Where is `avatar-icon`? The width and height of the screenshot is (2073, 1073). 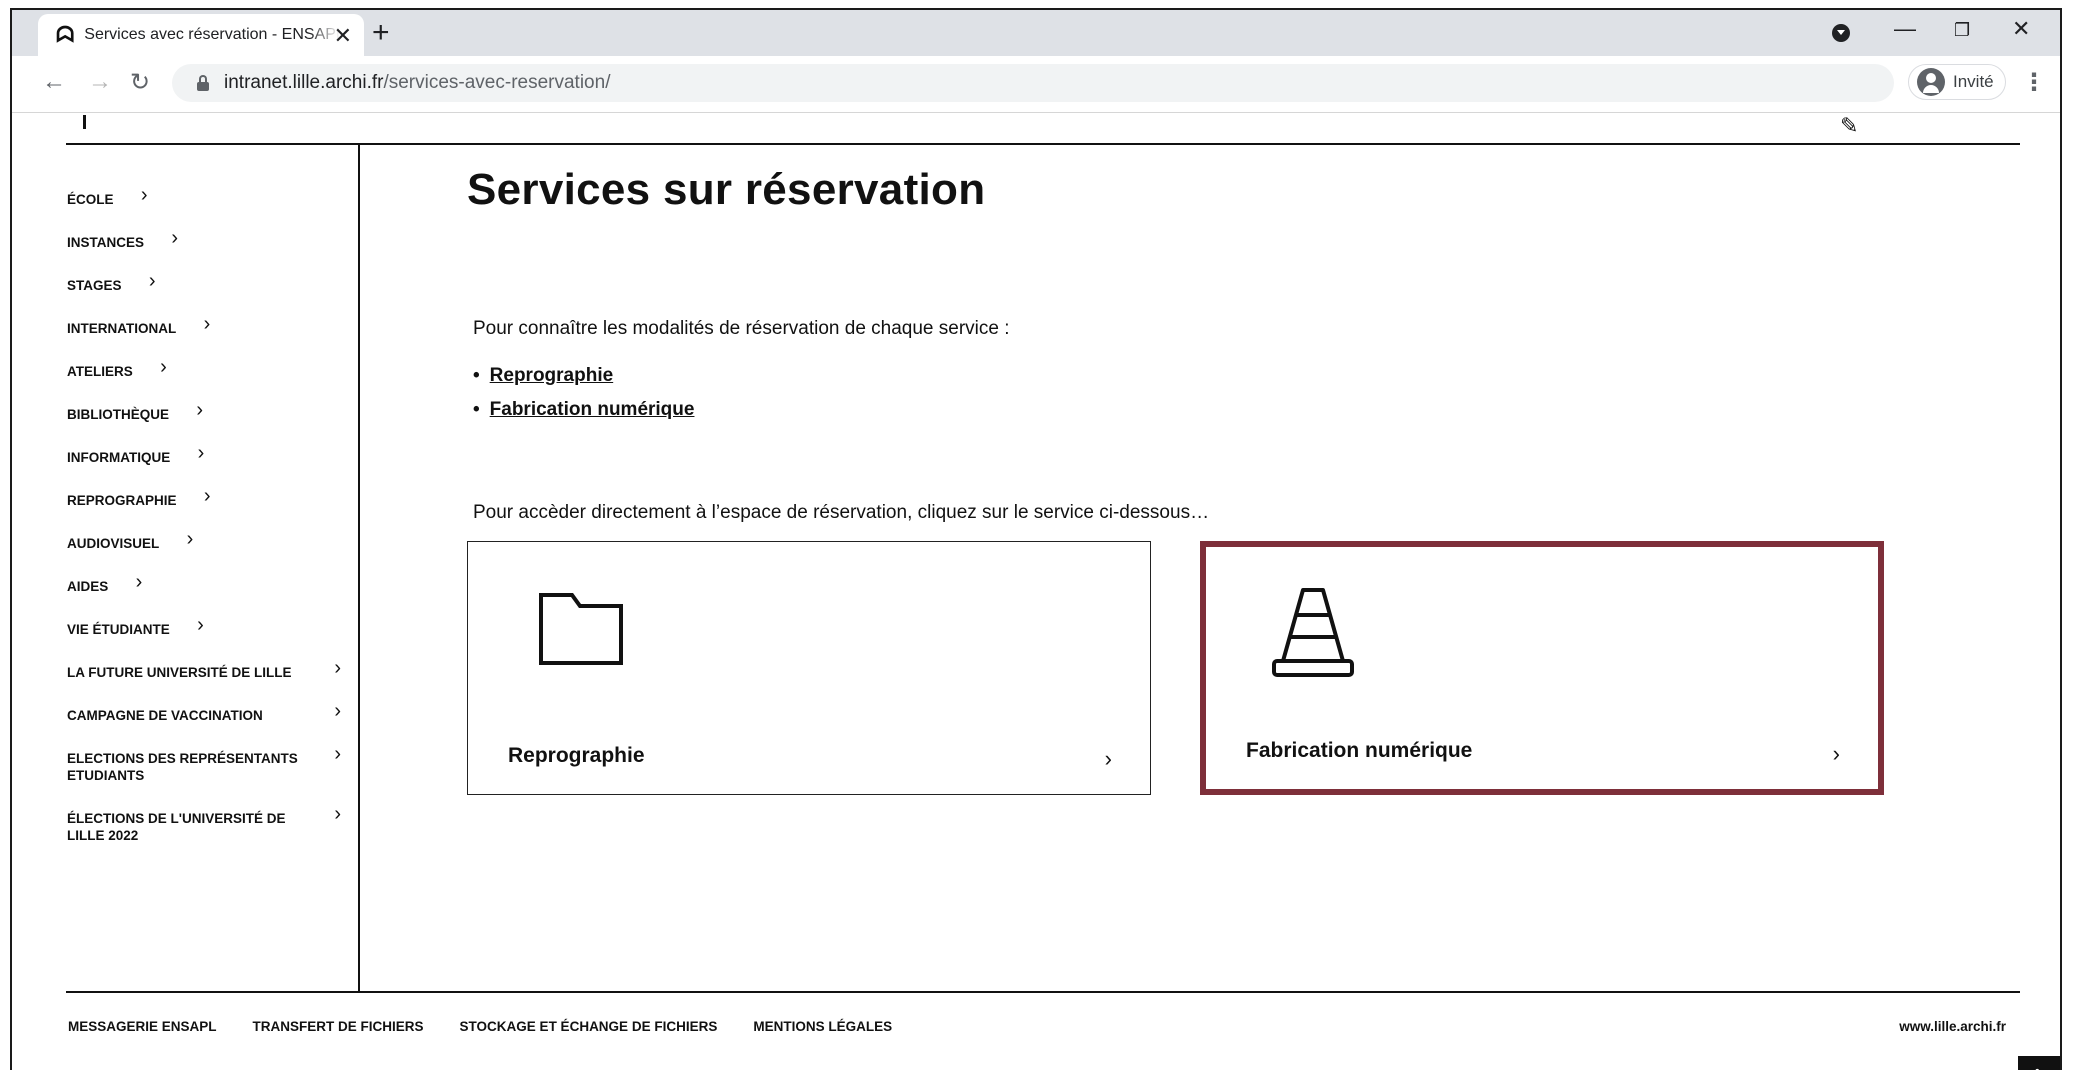
avatar-icon is located at coordinates (1931, 82).